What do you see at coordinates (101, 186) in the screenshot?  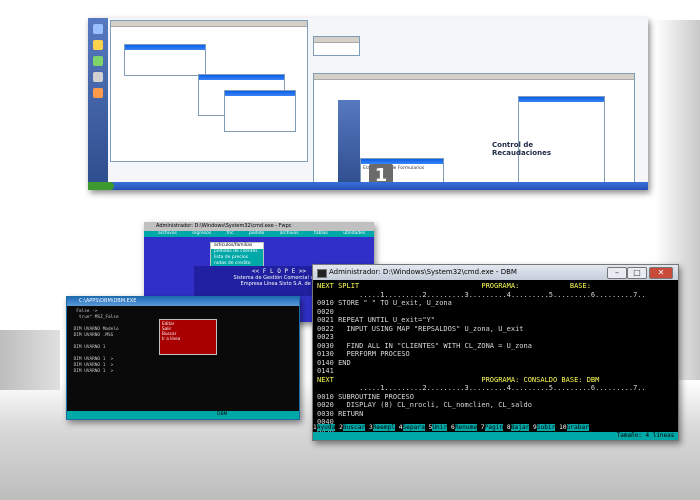 I see `start-button` at bounding box center [101, 186].